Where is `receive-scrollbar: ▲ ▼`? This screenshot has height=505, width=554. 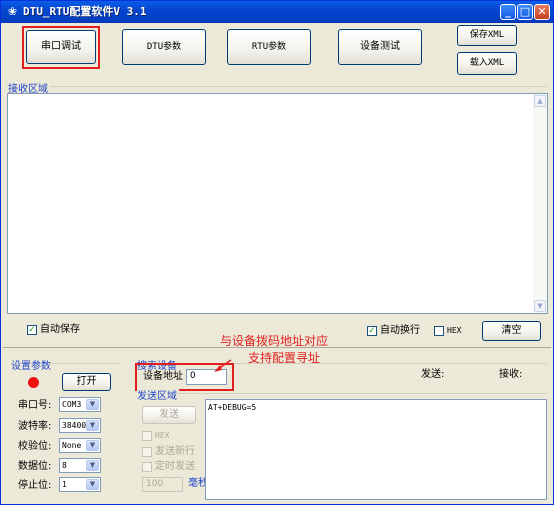
receive-scrollbar: ▲ ▼ is located at coordinates (540, 203).